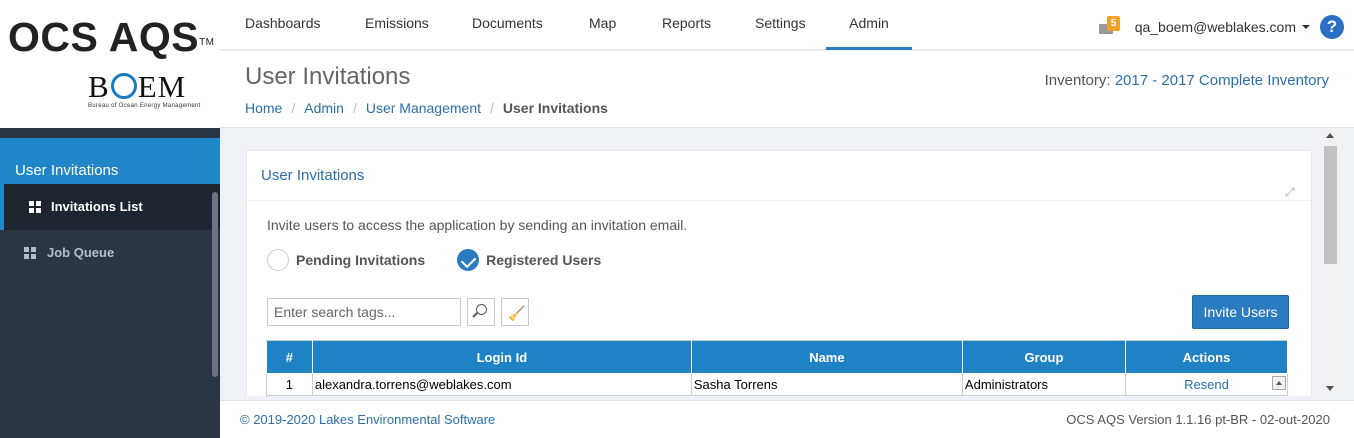 This screenshot has width=1354, height=438. What do you see at coordinates (1043, 384) in the screenshot?
I see `cell-group: Administrators` at bounding box center [1043, 384].